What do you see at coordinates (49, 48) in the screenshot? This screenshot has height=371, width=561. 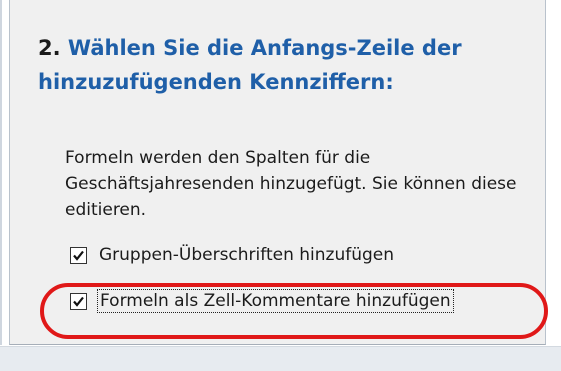 I see `step-number: 2.` at bounding box center [49, 48].